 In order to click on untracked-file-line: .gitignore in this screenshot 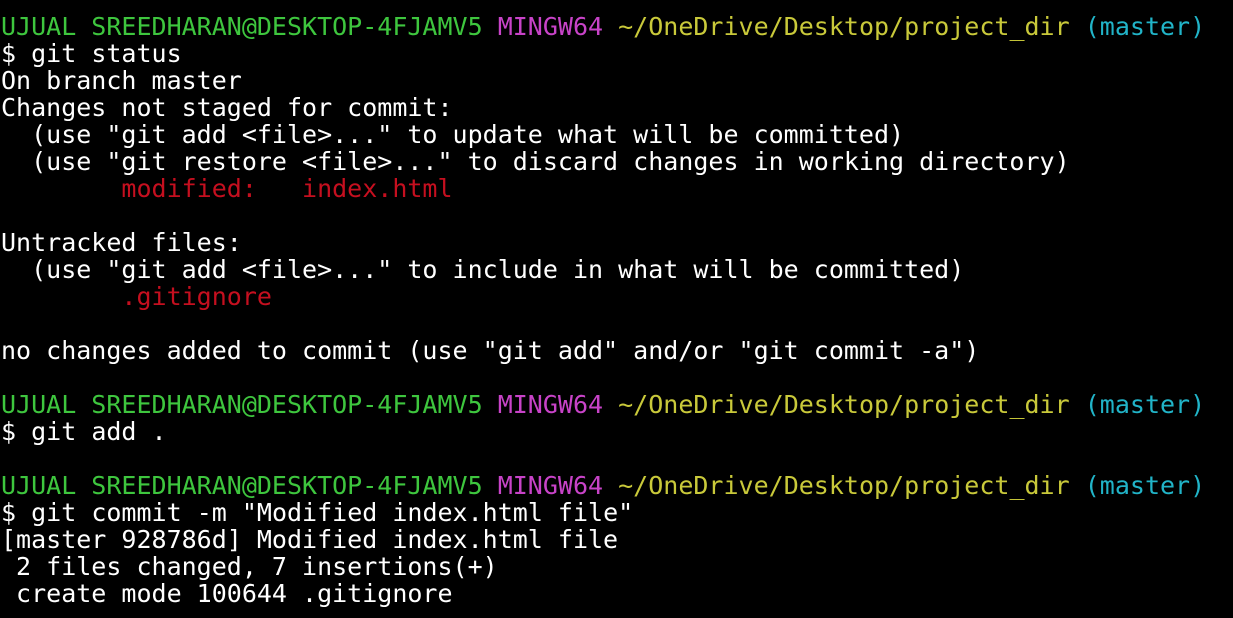, I will do `click(136, 296)`.